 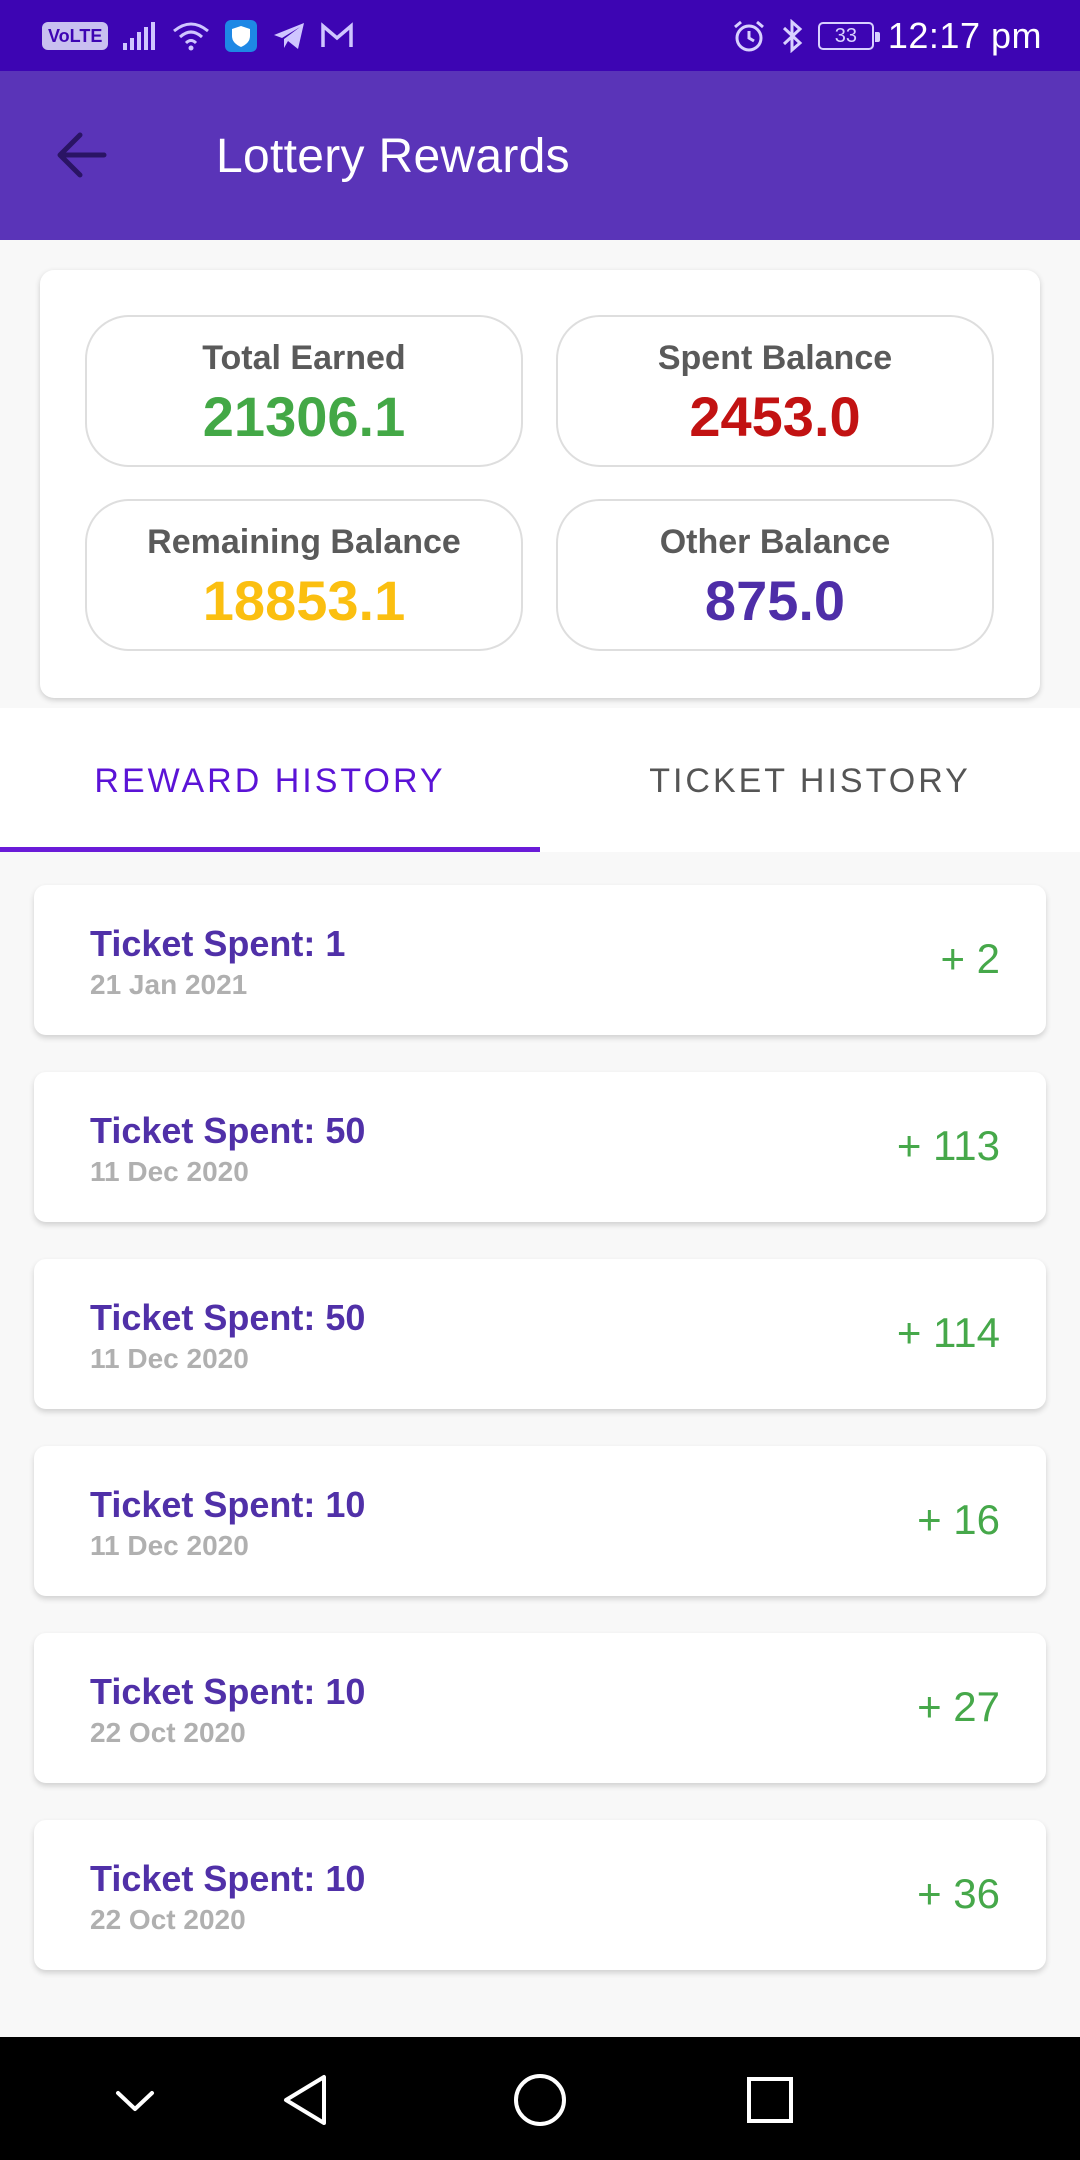 What do you see at coordinates (289, 36) in the screenshot?
I see `telegram-icon` at bounding box center [289, 36].